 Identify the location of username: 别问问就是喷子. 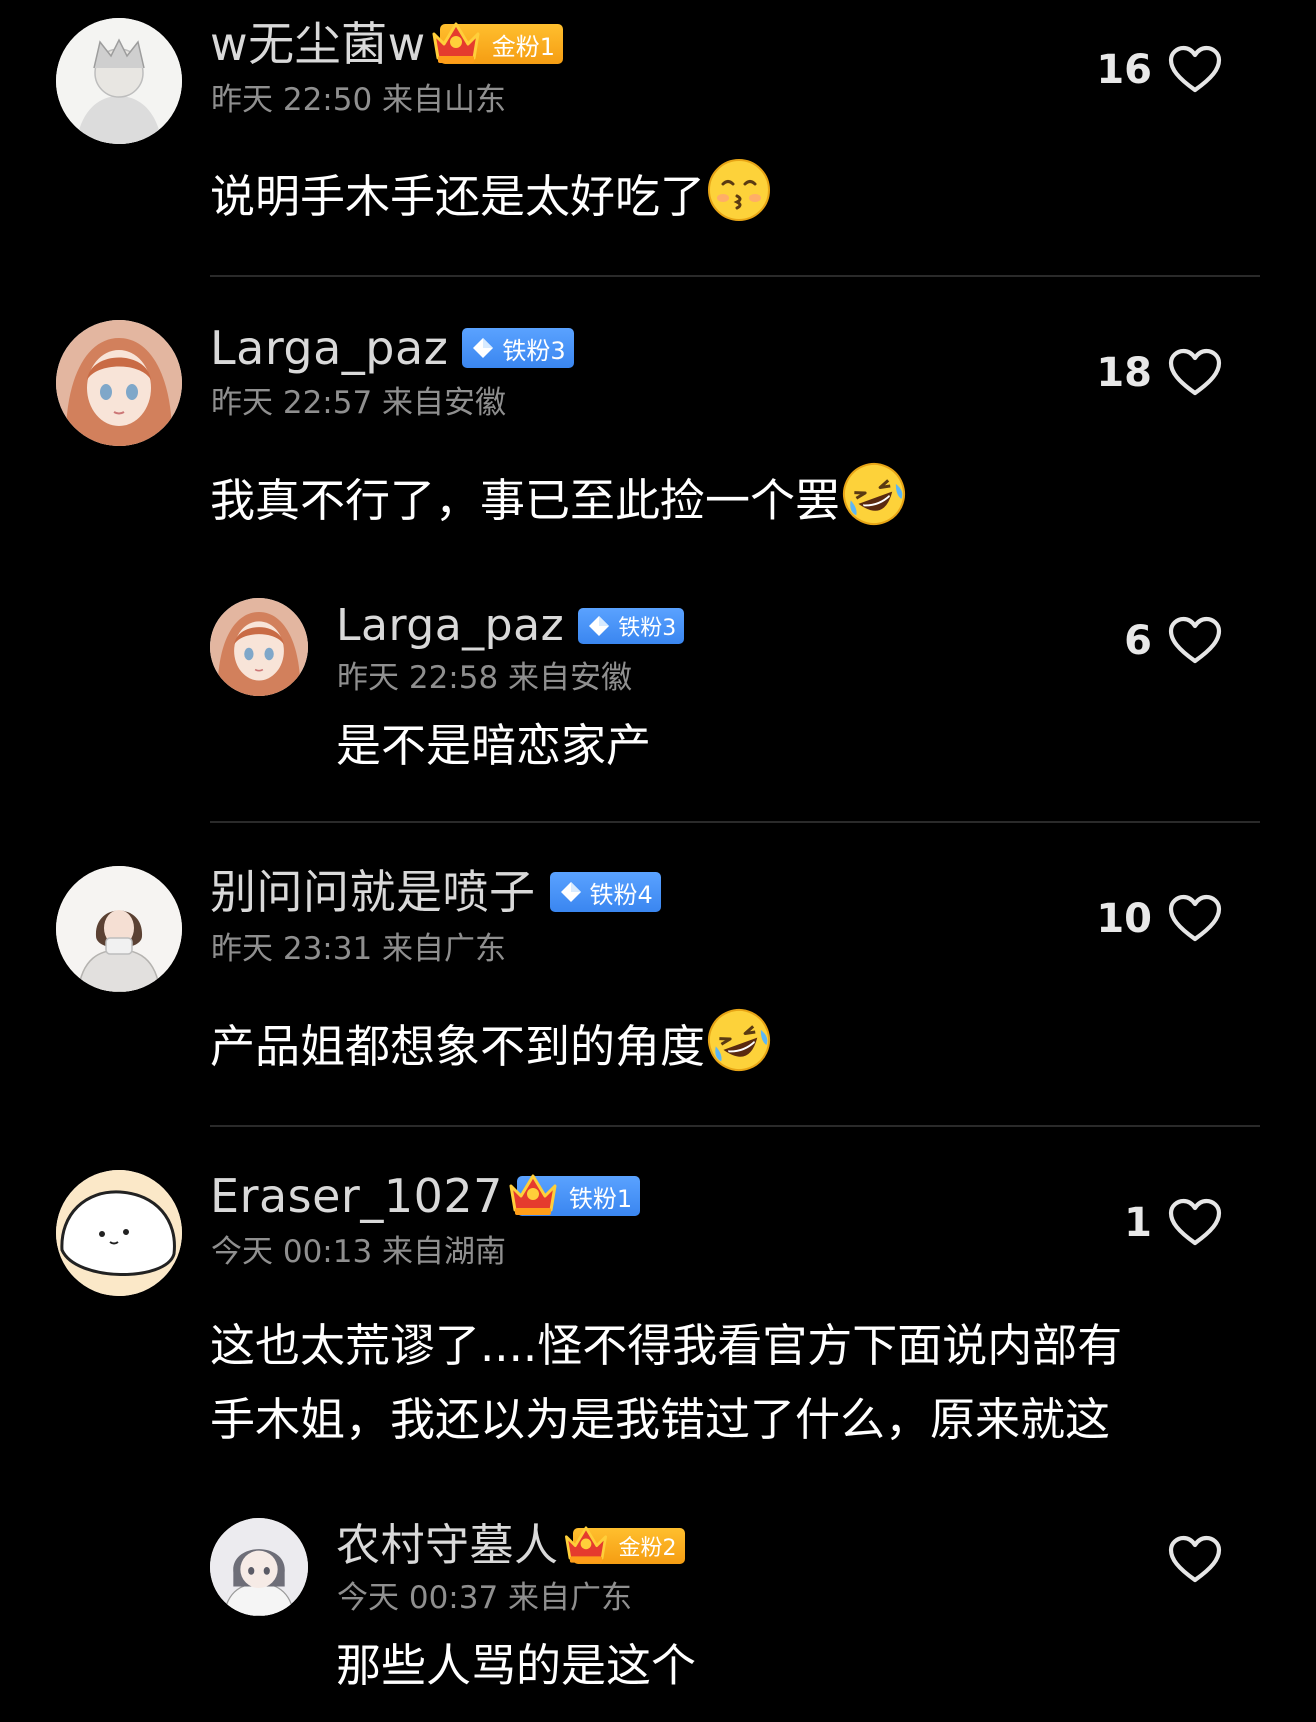
(373, 892).